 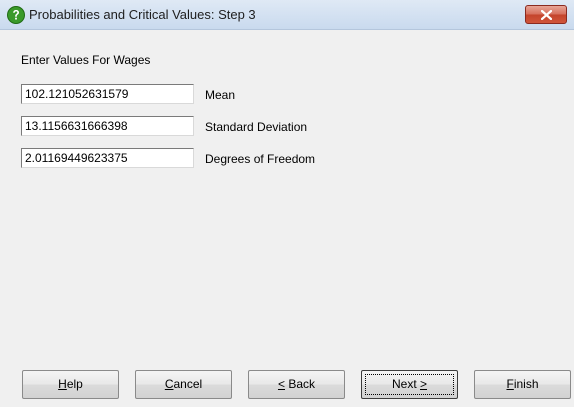 I want to click on next-button: Next >, so click(x=409, y=384).